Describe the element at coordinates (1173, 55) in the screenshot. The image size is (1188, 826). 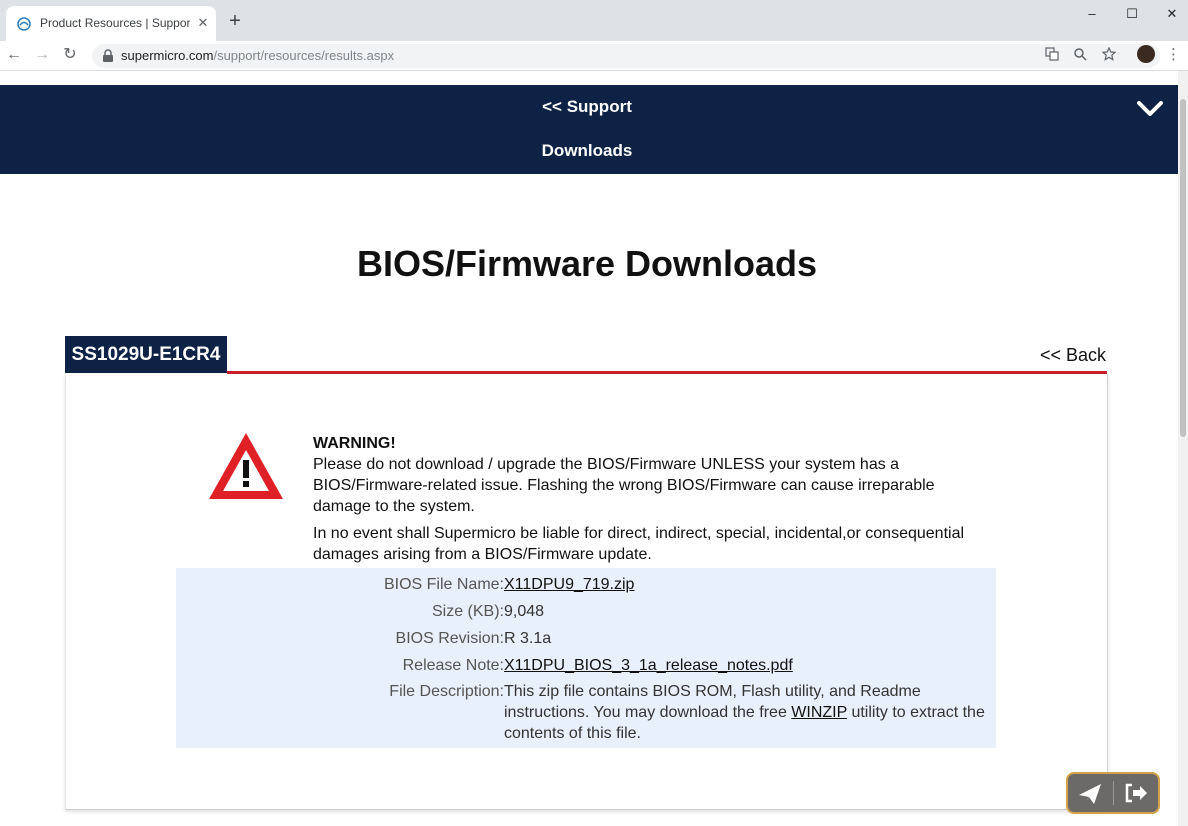
I see `browser-menu-icon: ⋮` at that location.